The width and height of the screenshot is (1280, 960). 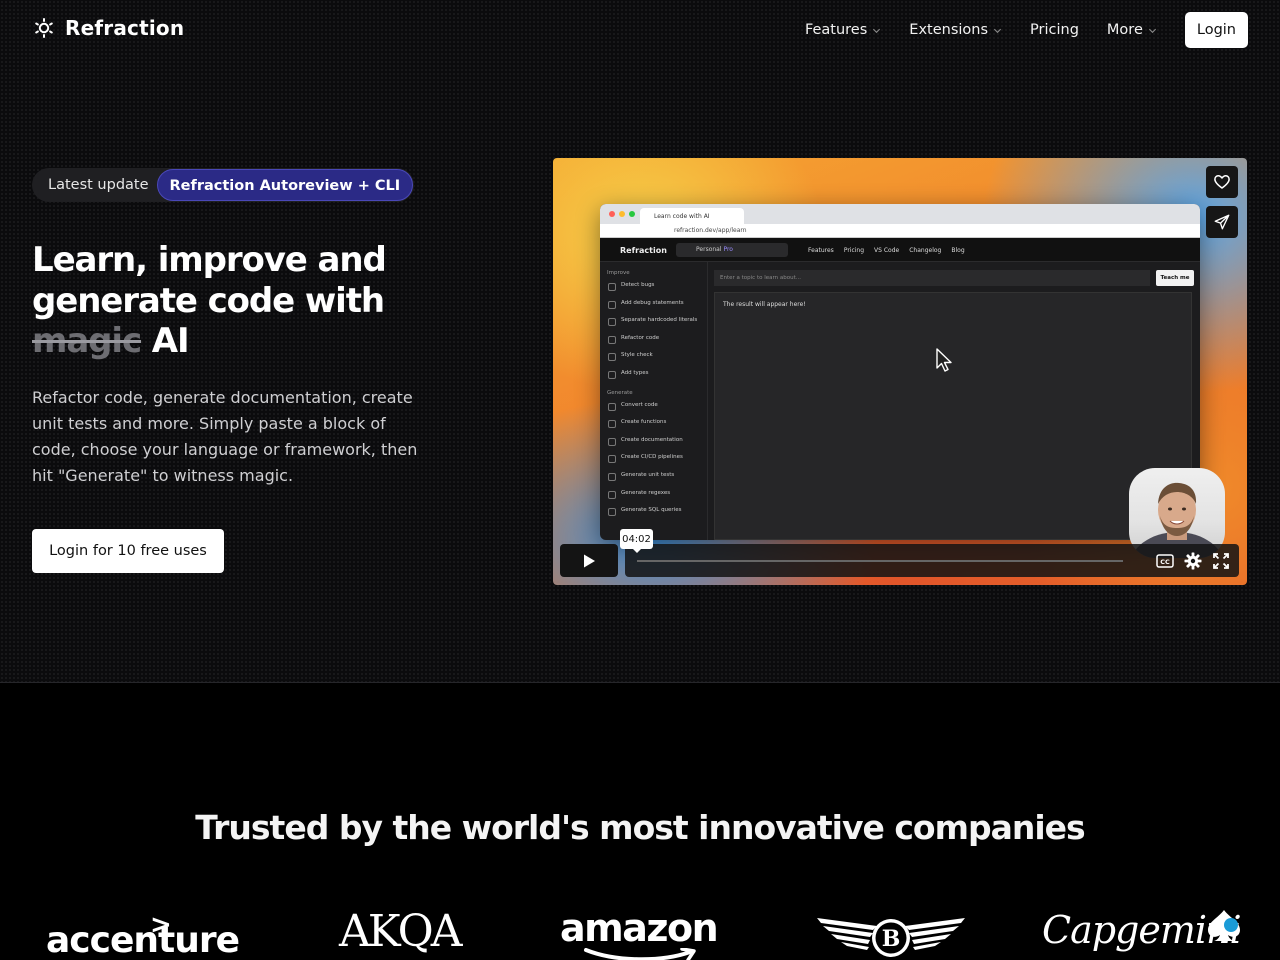 I want to click on nav-links: Features Extensions Pricing More Login, so click(x=1026, y=30).